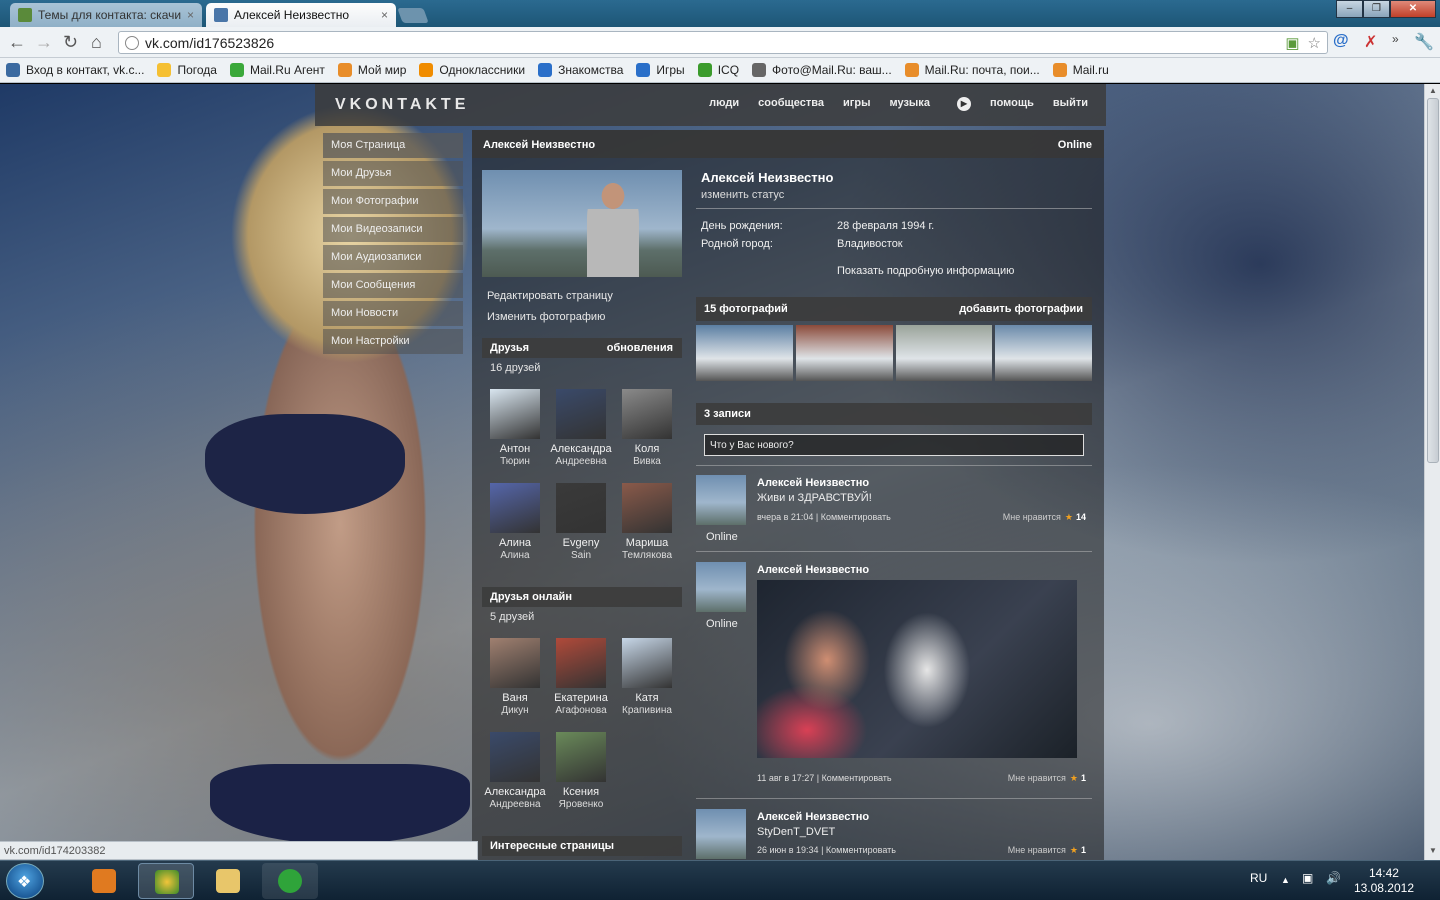 Image resolution: width=1440 pixels, height=900 pixels. Describe the element at coordinates (546, 317) in the screenshot. I see `change-photo-link: Изменить фотографию` at that location.